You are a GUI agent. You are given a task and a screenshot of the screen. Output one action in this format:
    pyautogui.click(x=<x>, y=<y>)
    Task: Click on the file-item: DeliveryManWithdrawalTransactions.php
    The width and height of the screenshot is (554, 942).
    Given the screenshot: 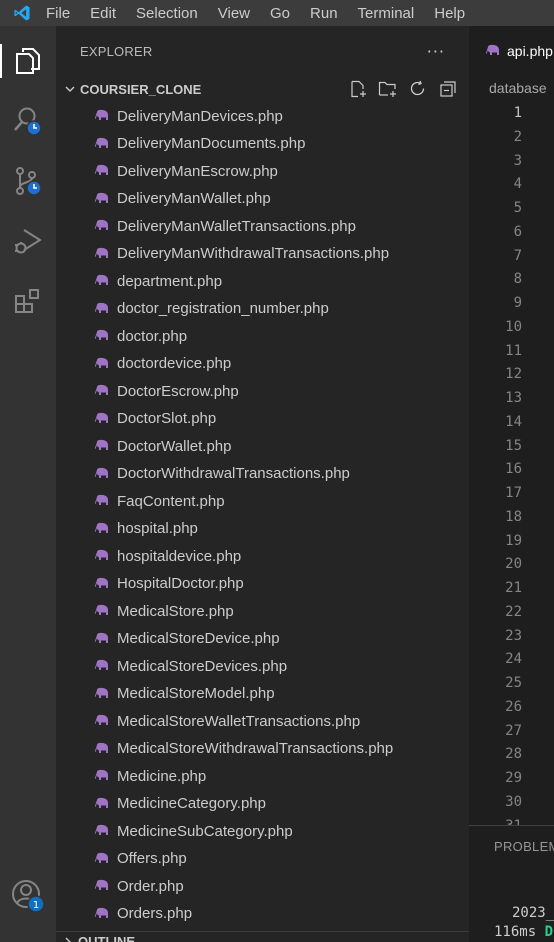 What is the action you would take?
    pyautogui.click(x=262, y=254)
    